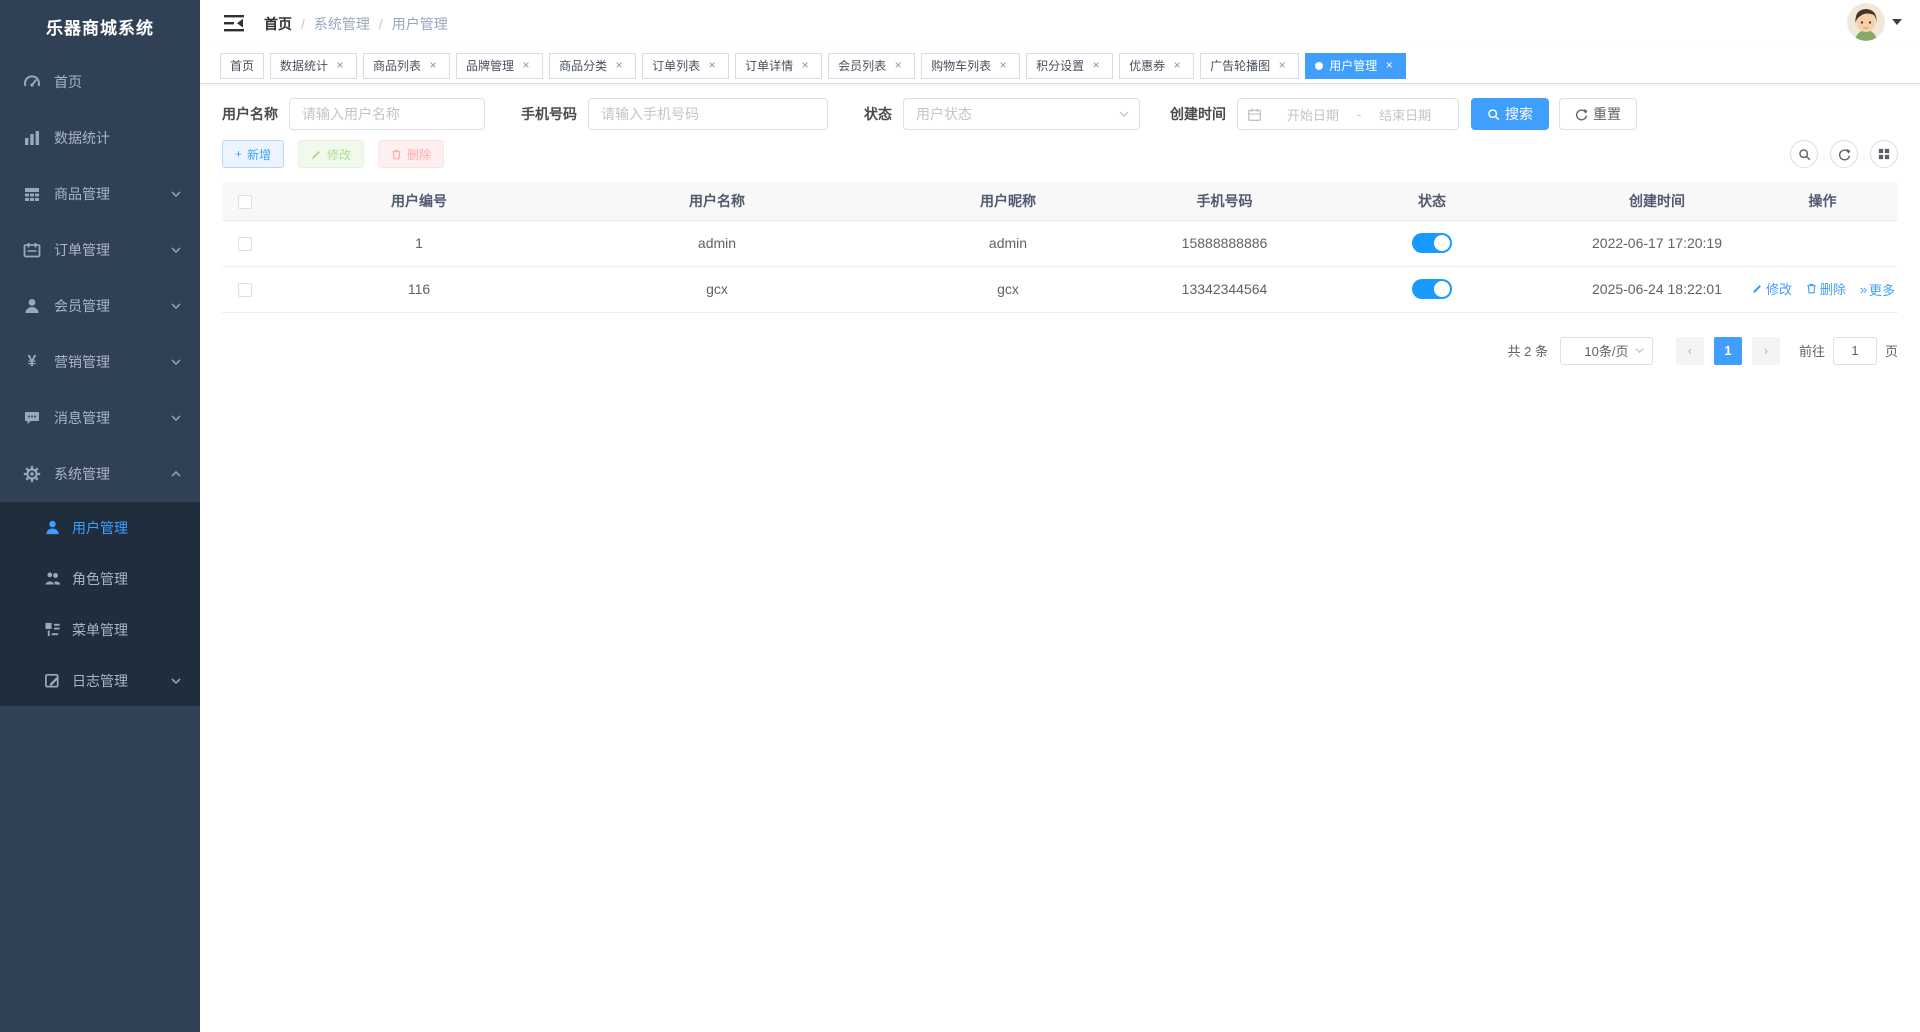  Describe the element at coordinates (1348, 114) in the screenshot. I see `date-range-picker: 开始日期 - 结束日期` at that location.